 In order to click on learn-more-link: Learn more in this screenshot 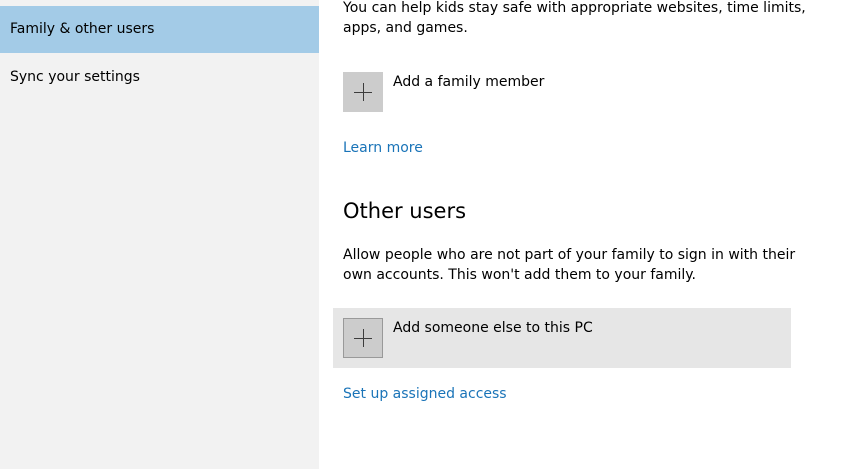, I will do `click(383, 148)`.